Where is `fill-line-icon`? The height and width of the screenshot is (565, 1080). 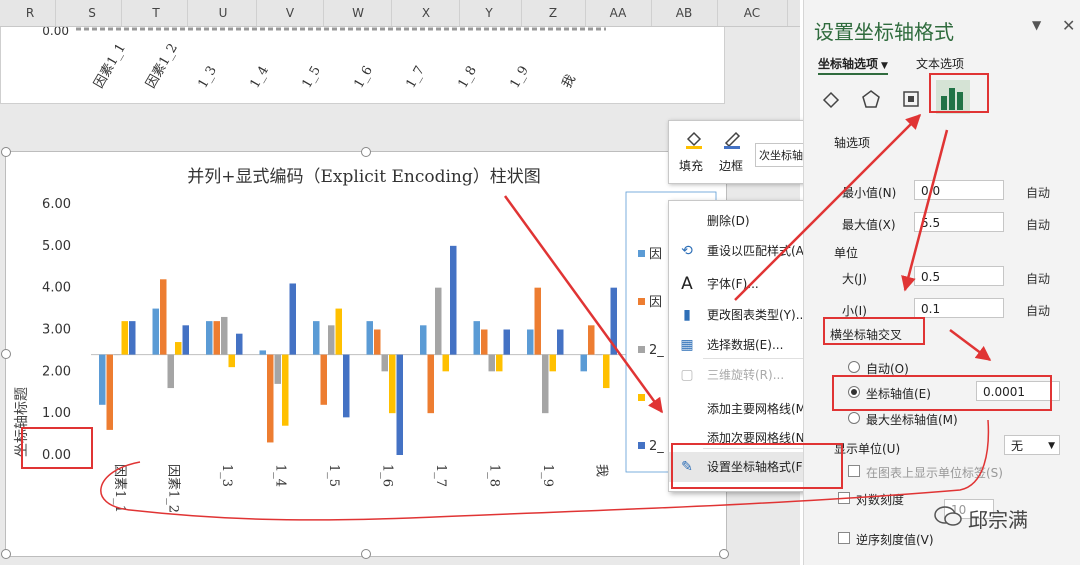
fill-line-icon is located at coordinates (831, 99).